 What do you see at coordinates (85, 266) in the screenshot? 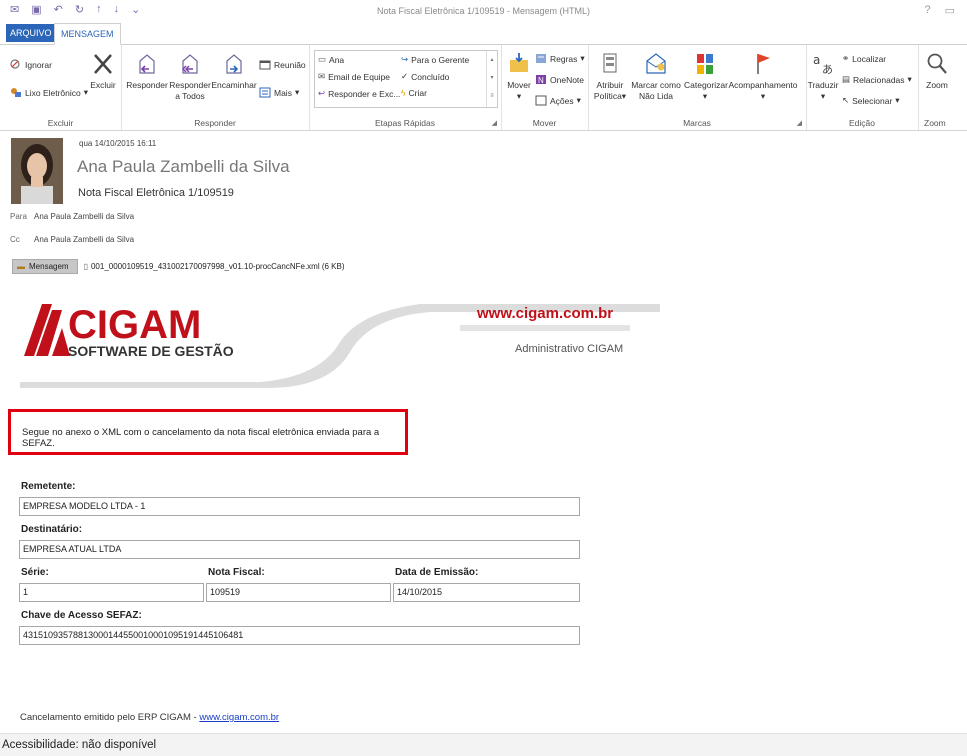
I see `file-icon: ▯` at bounding box center [85, 266].